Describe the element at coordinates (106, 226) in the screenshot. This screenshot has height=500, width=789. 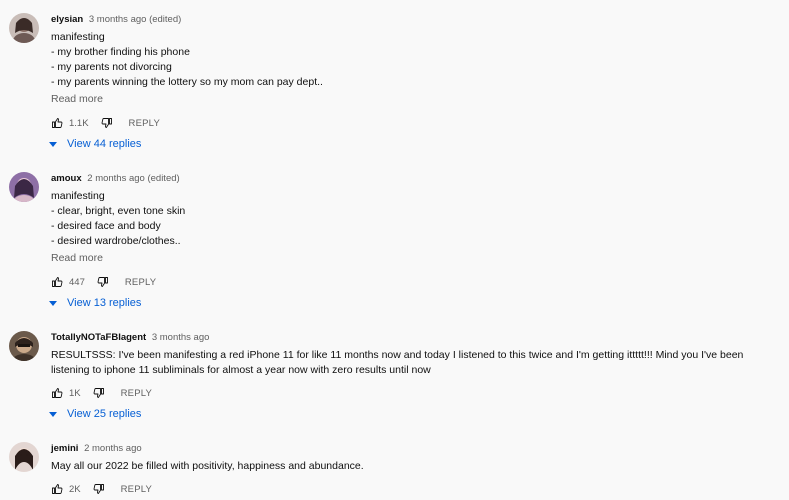
I see `comment-line: - desired face and body` at that location.